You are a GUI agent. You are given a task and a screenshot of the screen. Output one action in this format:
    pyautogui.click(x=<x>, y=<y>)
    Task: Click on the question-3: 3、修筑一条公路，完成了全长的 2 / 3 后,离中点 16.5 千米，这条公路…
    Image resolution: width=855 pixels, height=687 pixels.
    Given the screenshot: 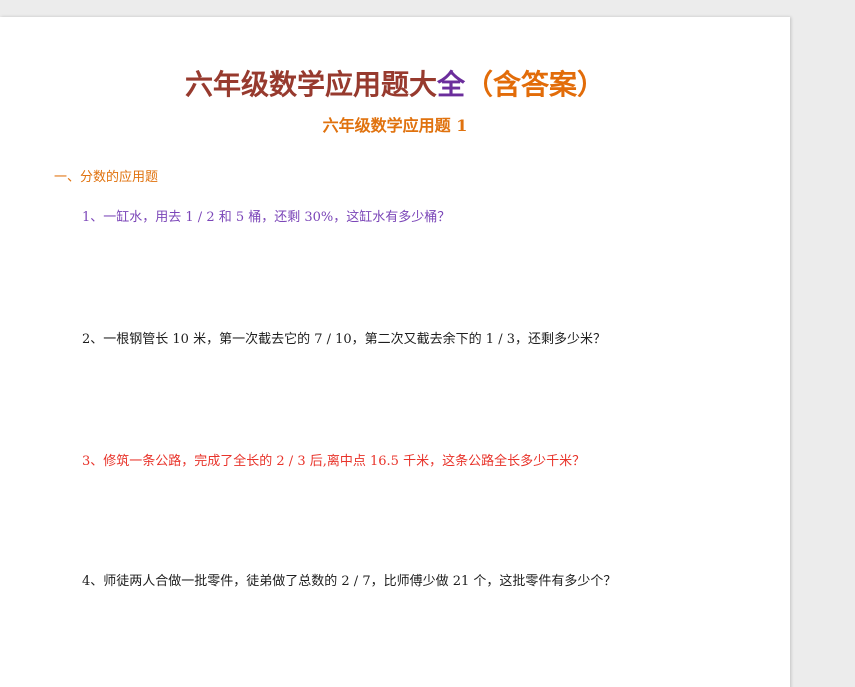 What is the action you would take?
    pyautogui.click(x=334, y=461)
    